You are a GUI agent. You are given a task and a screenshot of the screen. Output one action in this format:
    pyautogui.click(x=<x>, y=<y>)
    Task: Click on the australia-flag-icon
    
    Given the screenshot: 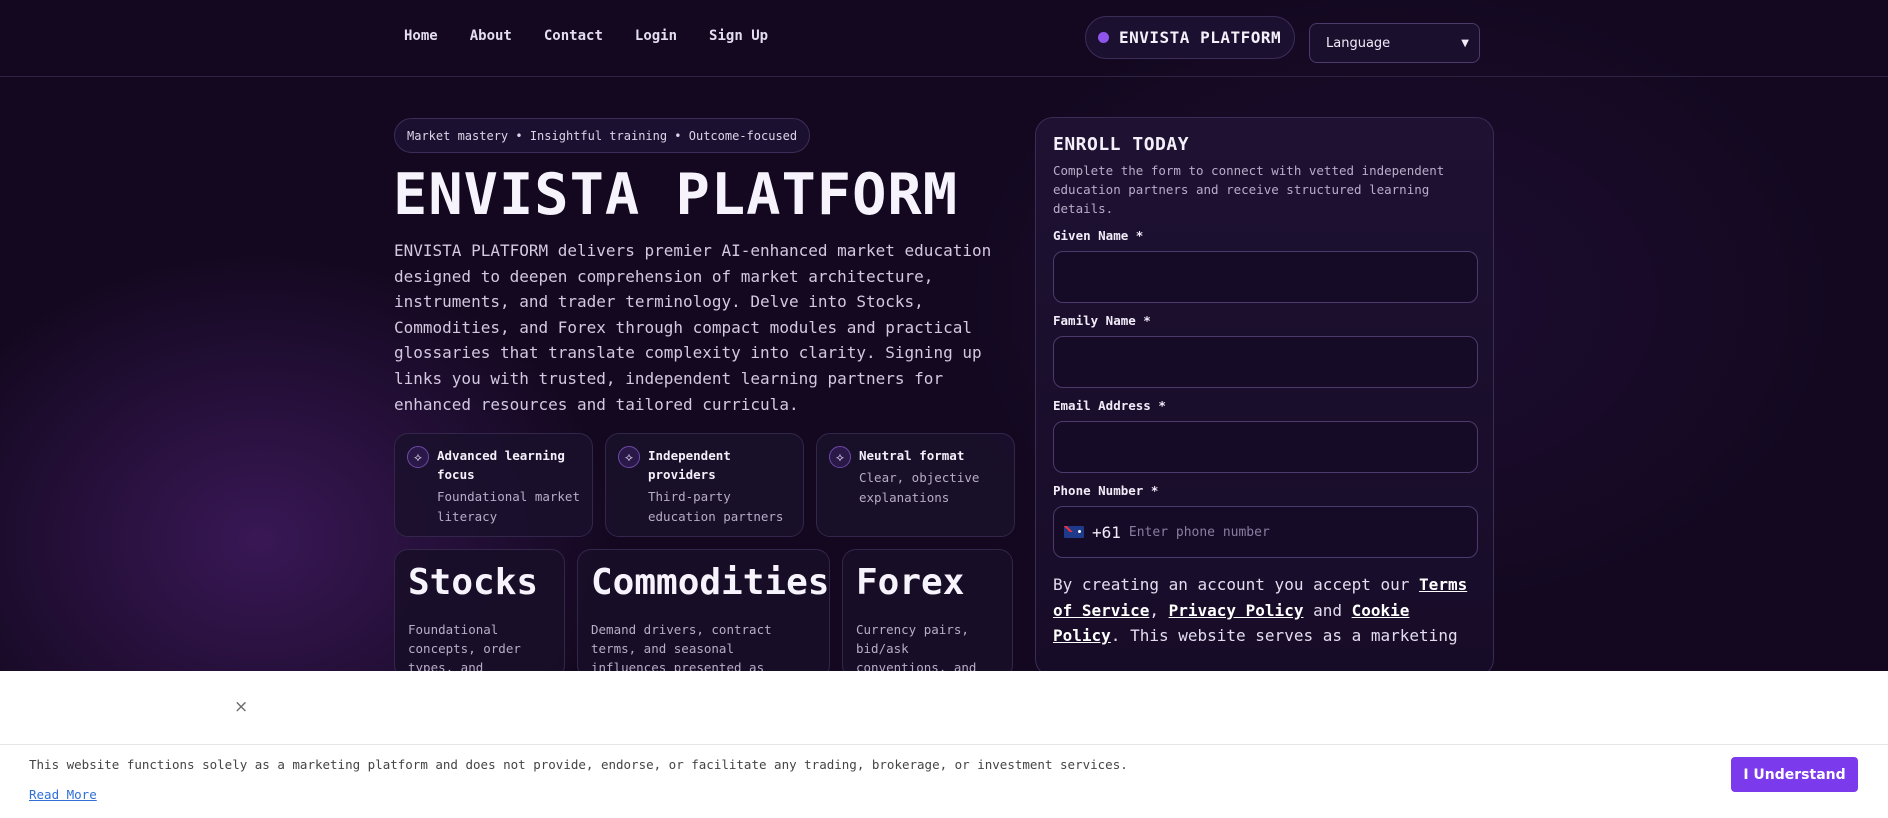 What is the action you would take?
    pyautogui.click(x=1074, y=532)
    